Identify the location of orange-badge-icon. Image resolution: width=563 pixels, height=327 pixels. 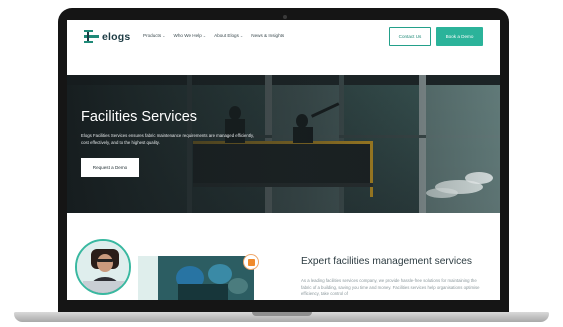
(251, 262).